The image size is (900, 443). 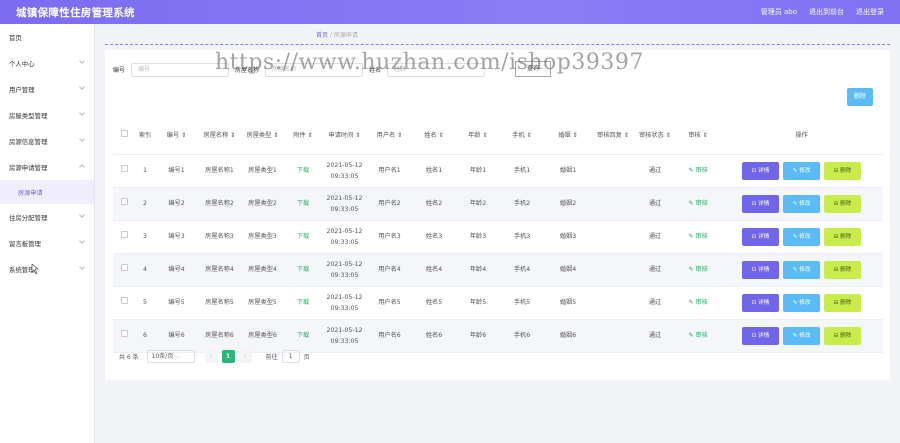 What do you see at coordinates (47, 63) in the screenshot?
I see `sidebar-item-personal-center: 个人中心` at bounding box center [47, 63].